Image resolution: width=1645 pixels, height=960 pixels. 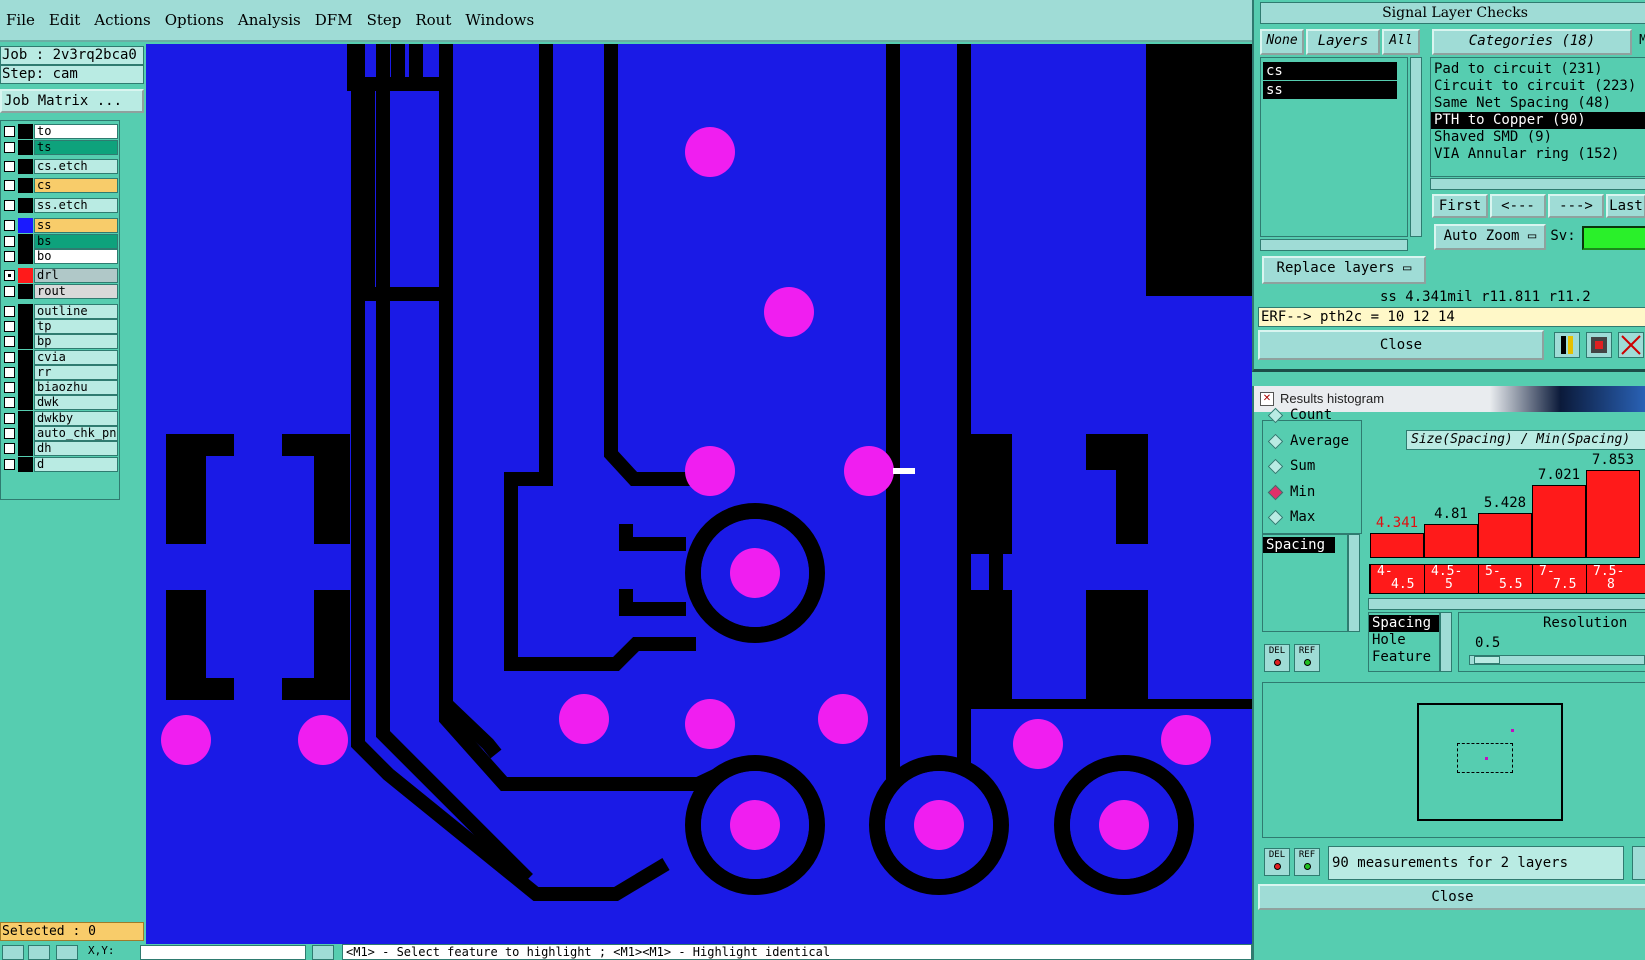 What do you see at coordinates (39, 952) in the screenshot?
I see `check-button` at bounding box center [39, 952].